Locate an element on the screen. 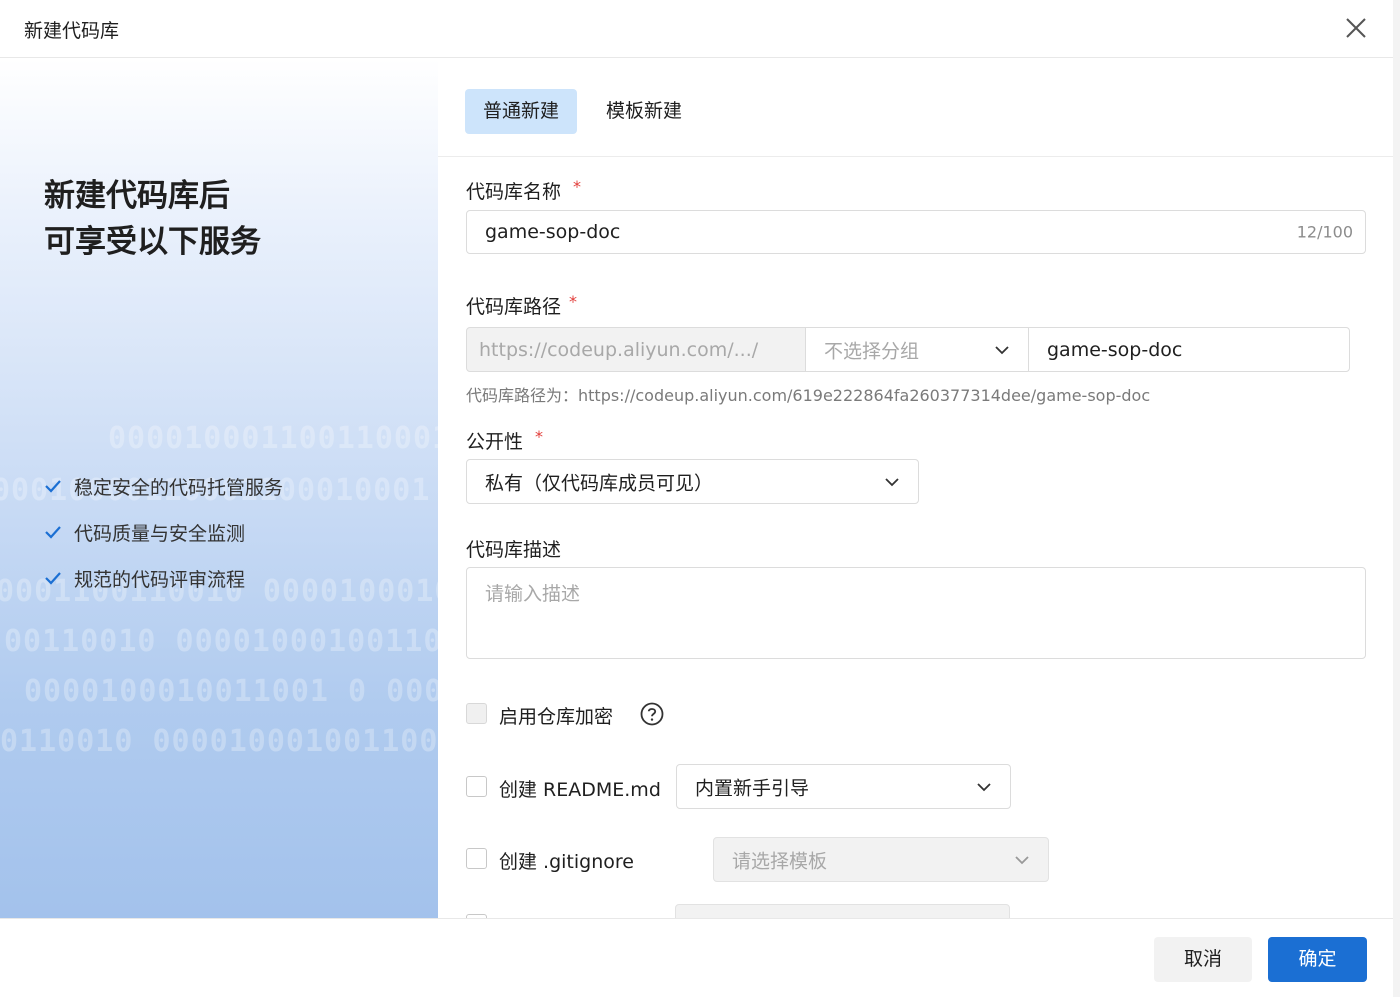  next-option-select is located at coordinates (842, 911).